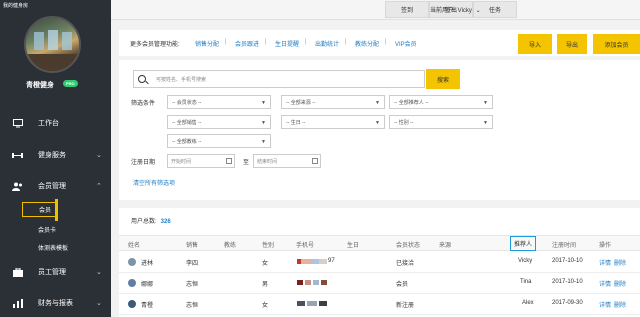 This screenshot has height=317, width=640. I want to click on subnav-card: 会员卡, so click(47, 229).